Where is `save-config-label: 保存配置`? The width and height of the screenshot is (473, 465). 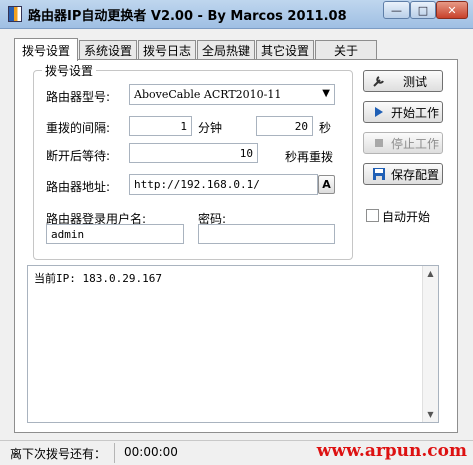
save-config-label: 保存配置 is located at coordinates (414, 174).